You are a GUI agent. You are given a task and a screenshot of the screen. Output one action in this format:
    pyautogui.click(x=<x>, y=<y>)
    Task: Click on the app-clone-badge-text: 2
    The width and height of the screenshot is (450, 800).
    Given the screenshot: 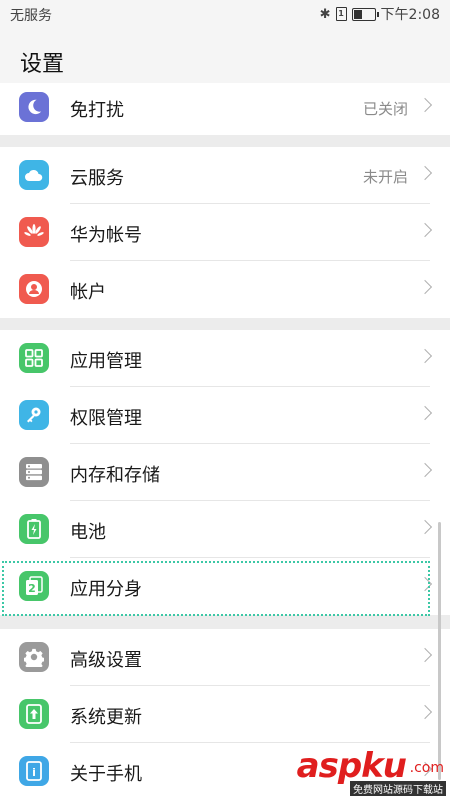 What is the action you would take?
    pyautogui.click(x=32, y=588)
    